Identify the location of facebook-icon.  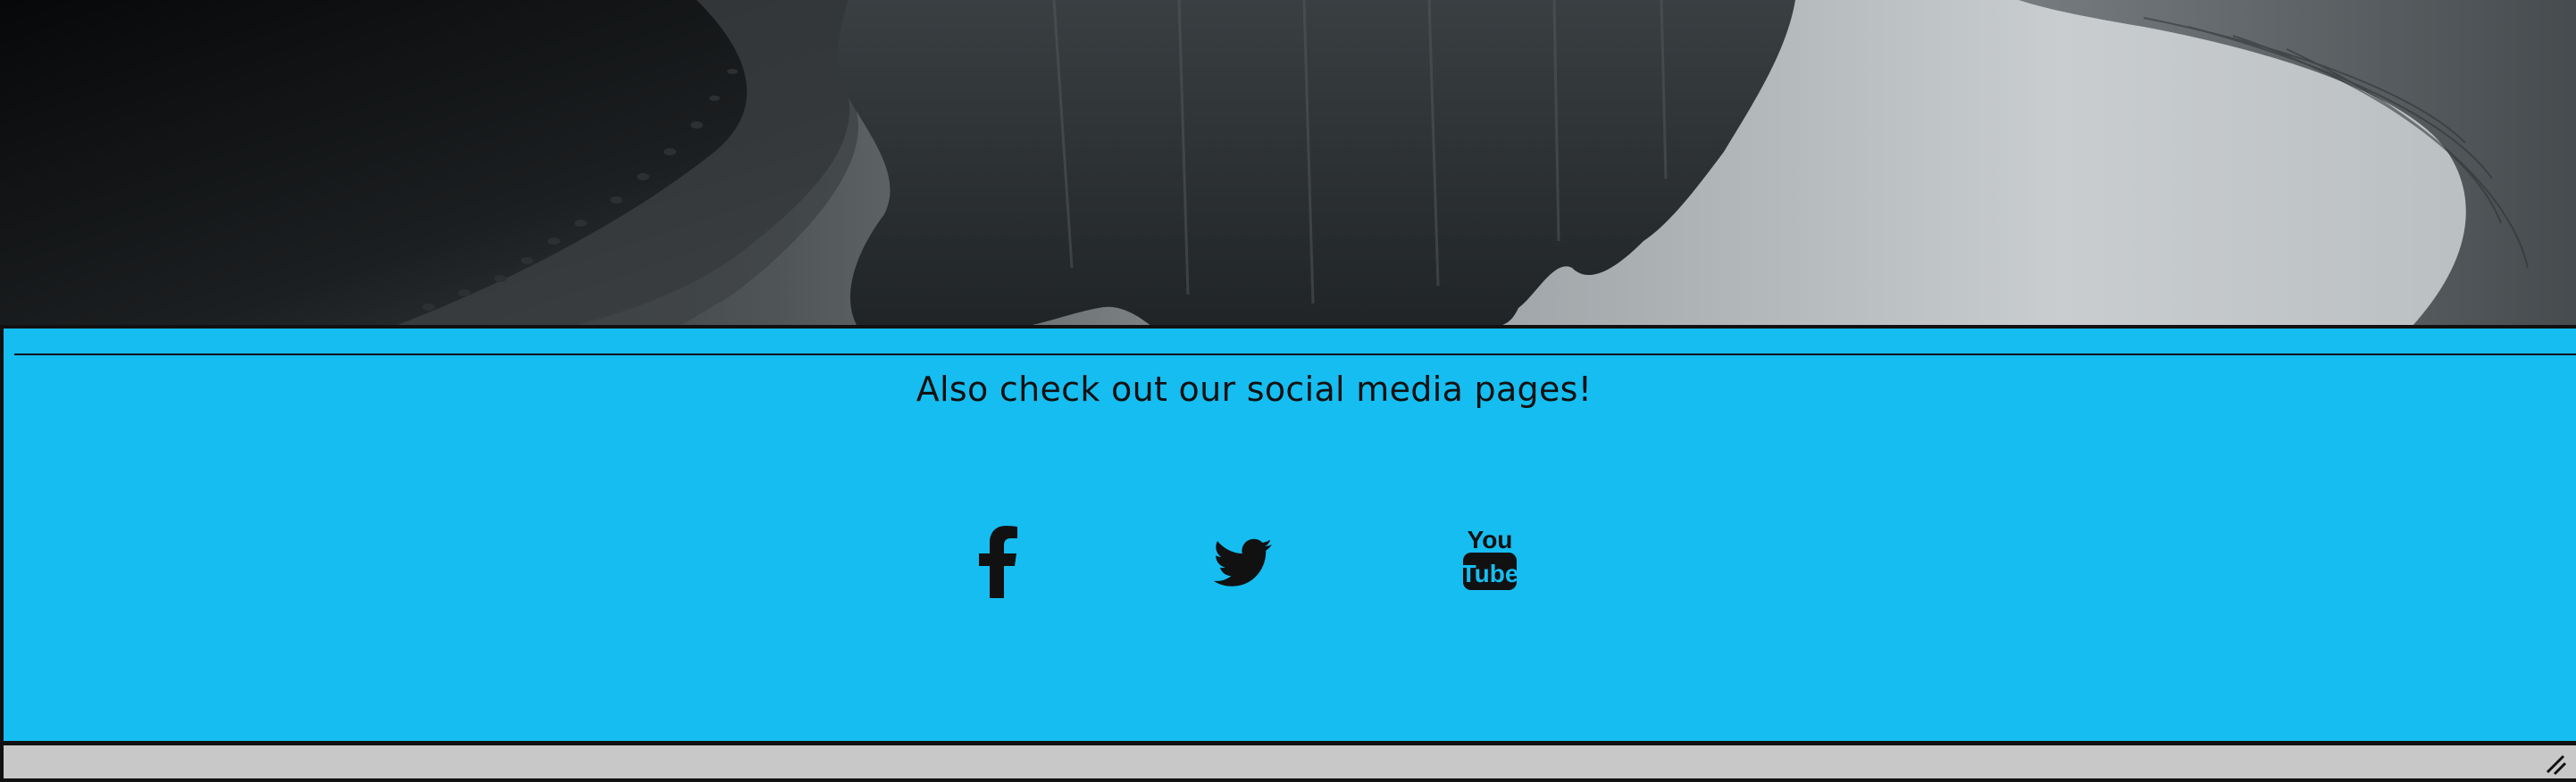
(998, 562).